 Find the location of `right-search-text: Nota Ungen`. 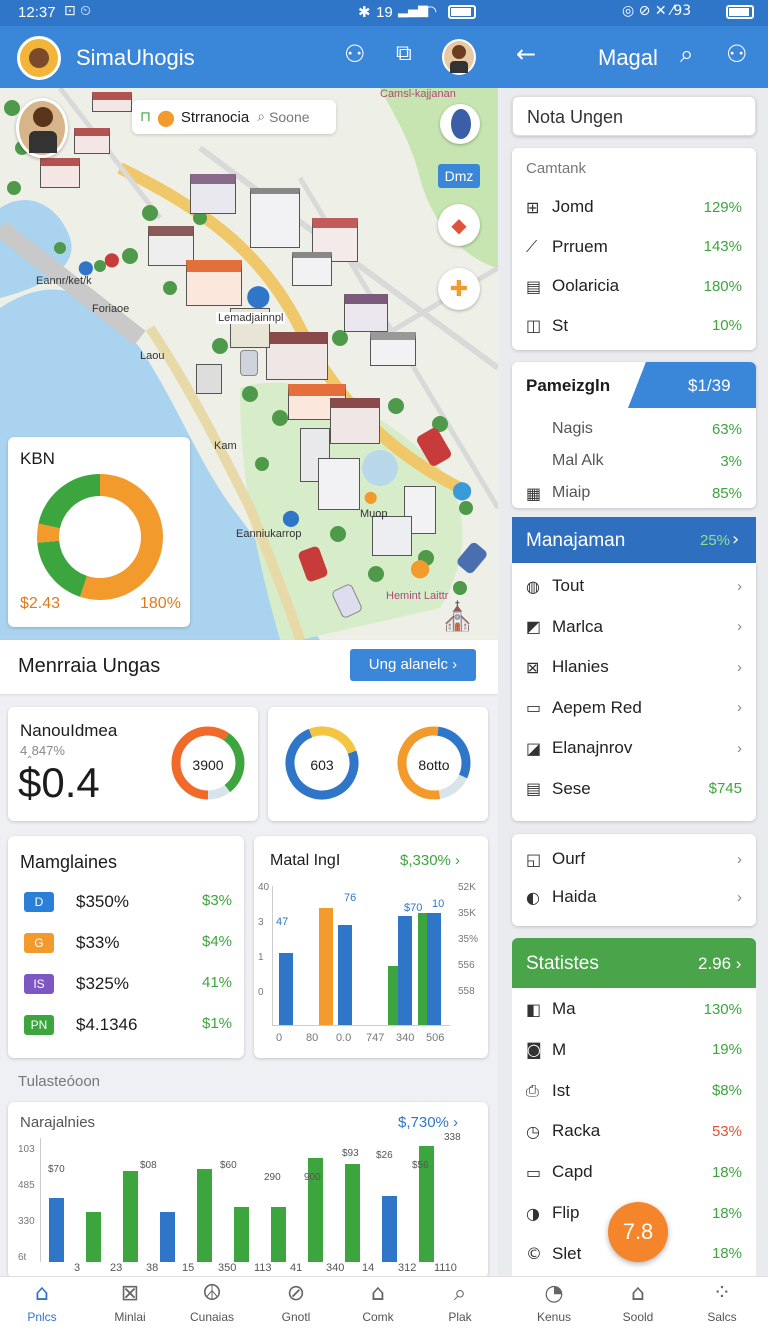

right-search-text: Nota Ungen is located at coordinates (575, 117).